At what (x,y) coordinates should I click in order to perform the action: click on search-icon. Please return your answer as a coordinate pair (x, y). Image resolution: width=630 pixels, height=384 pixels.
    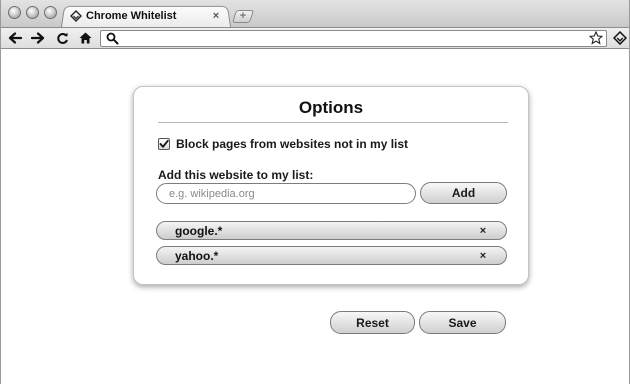
    Looking at the image, I should click on (112, 38).